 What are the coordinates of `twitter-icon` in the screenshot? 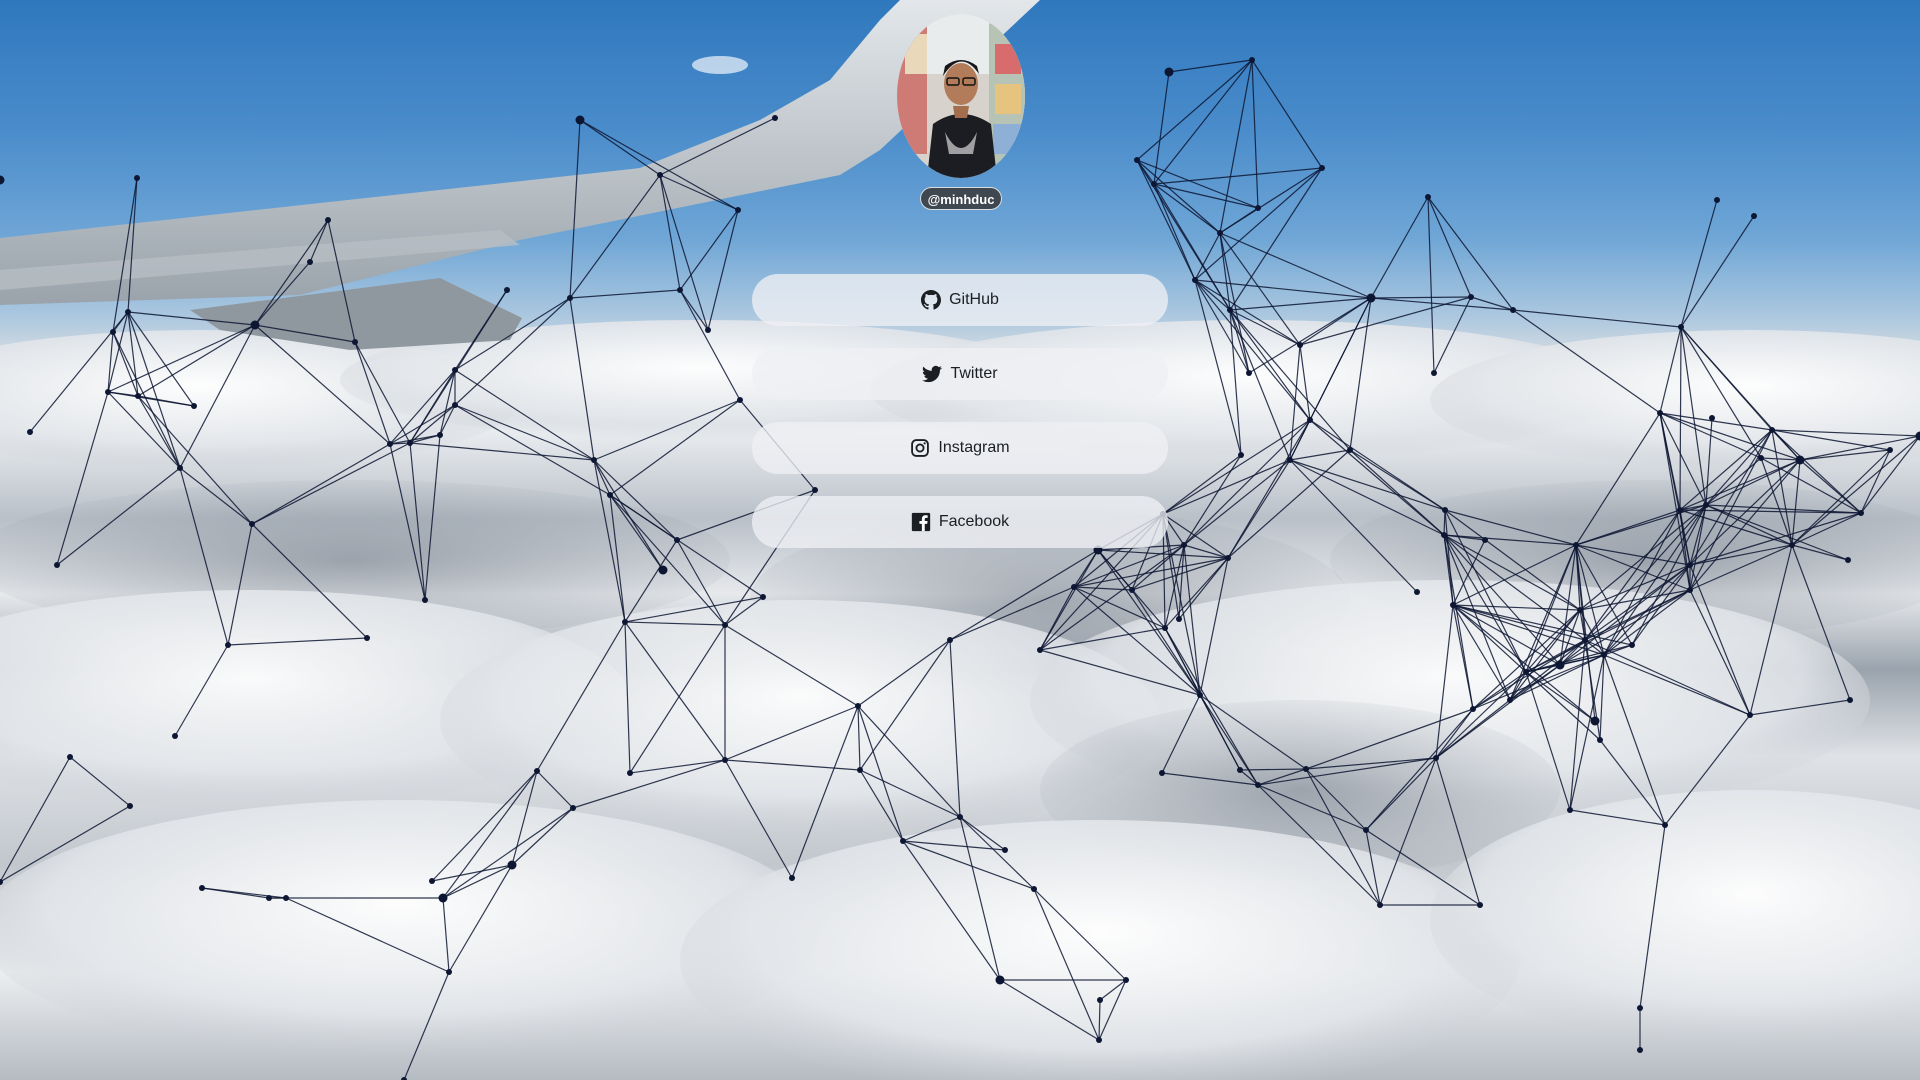 It's located at (932, 374).